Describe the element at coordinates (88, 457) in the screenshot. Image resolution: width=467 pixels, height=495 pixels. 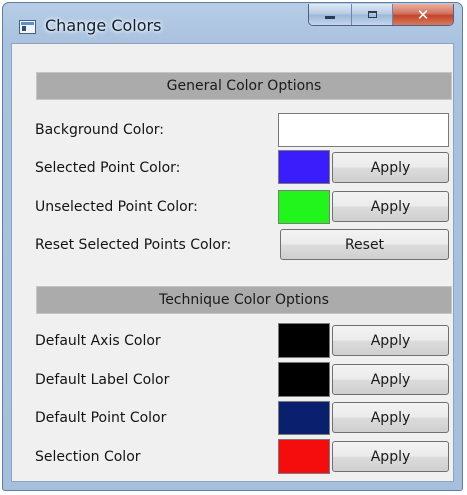
I see `selection-color-label: Selection Color` at that location.